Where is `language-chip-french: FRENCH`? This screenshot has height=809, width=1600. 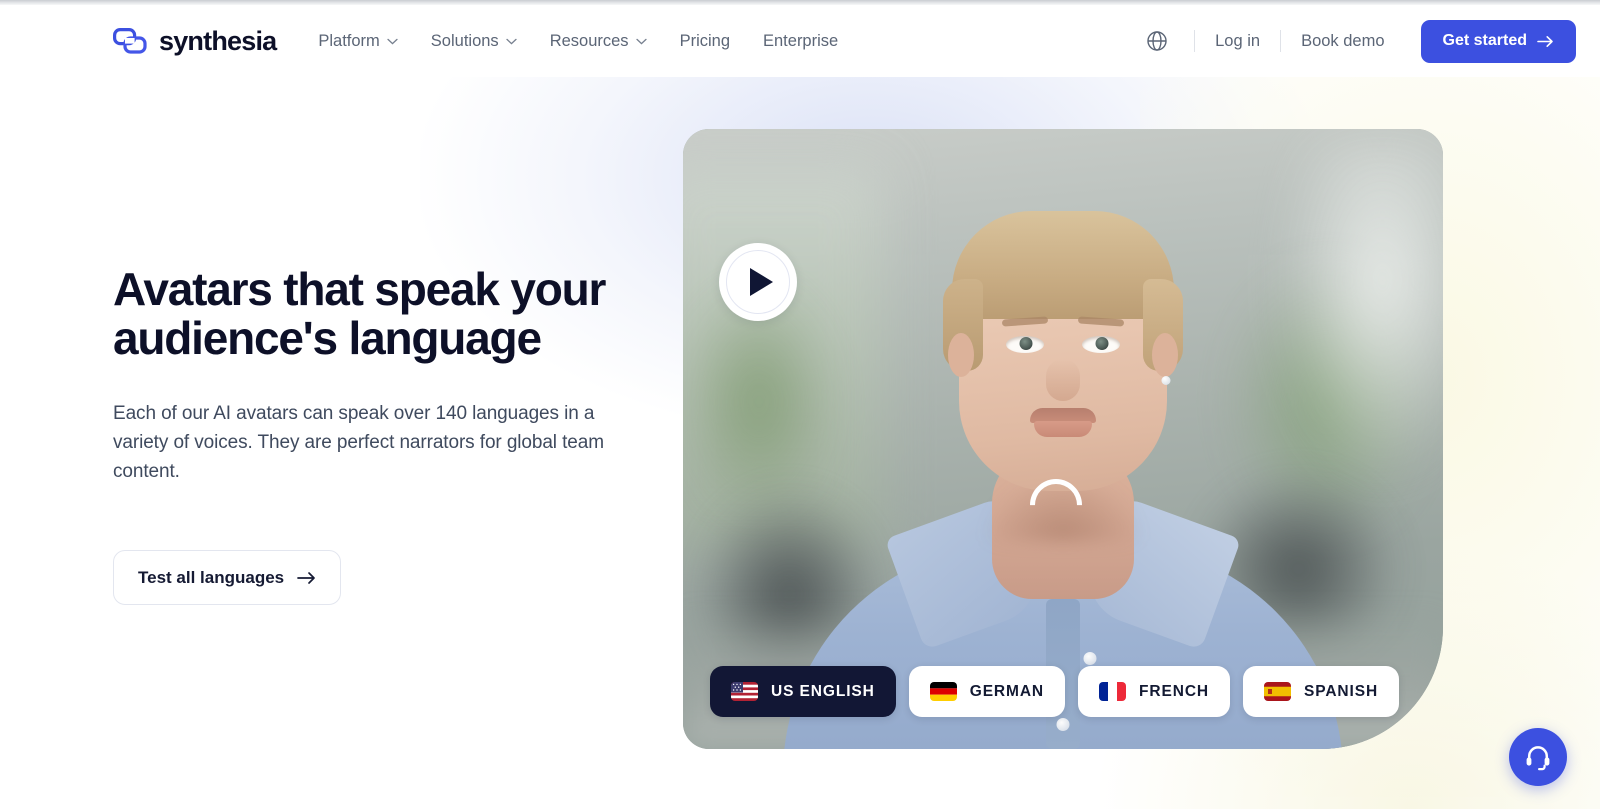
language-chip-french: FRENCH is located at coordinates (1154, 691).